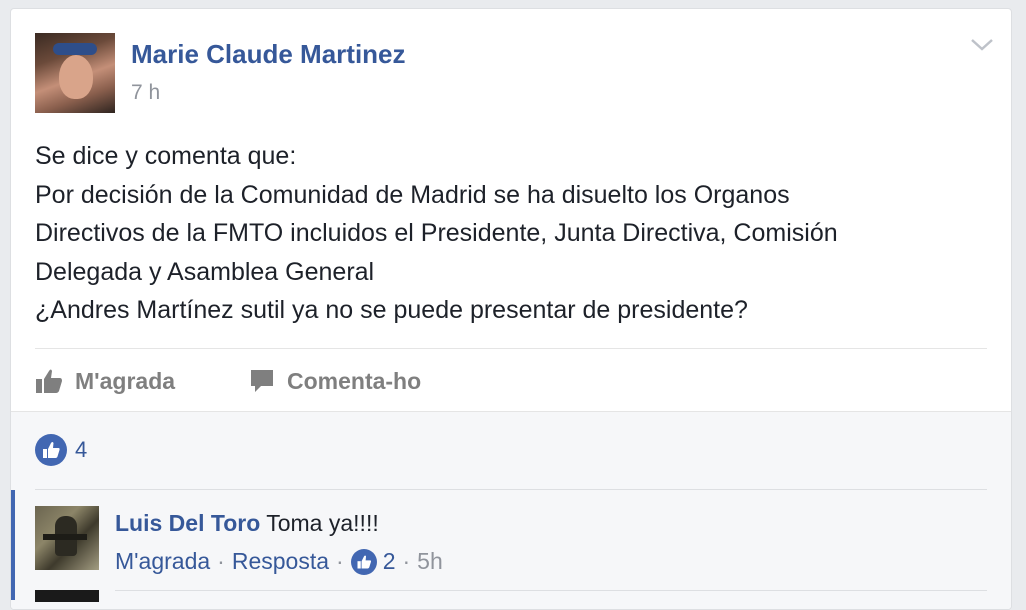  I want to click on avatar-detail, so click(65, 537).